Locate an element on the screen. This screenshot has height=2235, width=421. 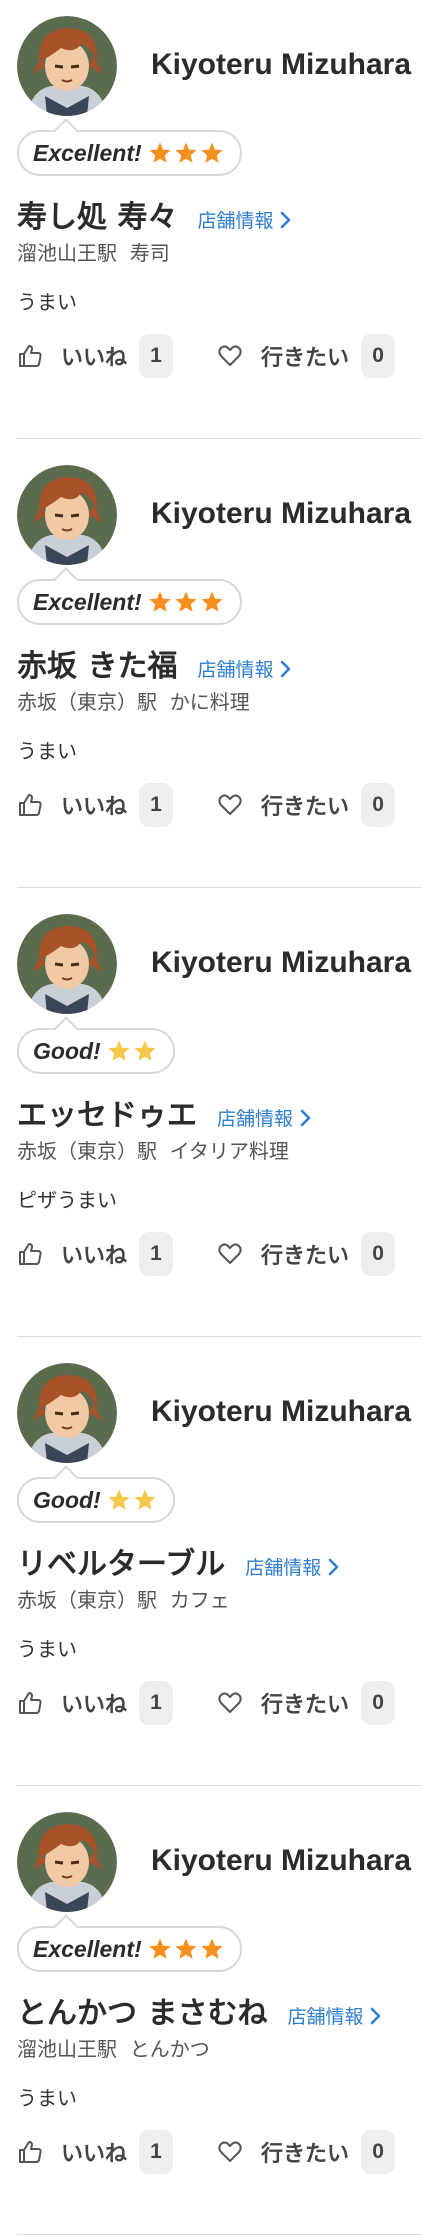
shop-meta: 溜池山王駅 とんかつ is located at coordinates (113, 2047).